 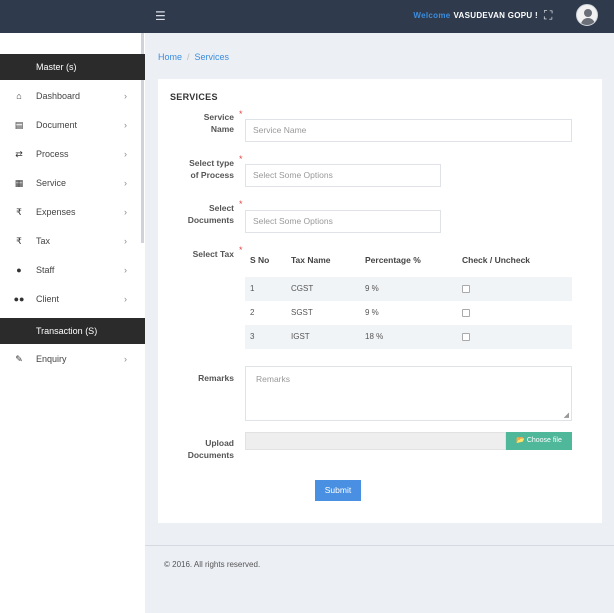 I want to click on welcome-message: Welcome VASUDEVAN GOPU !, so click(x=475, y=15).